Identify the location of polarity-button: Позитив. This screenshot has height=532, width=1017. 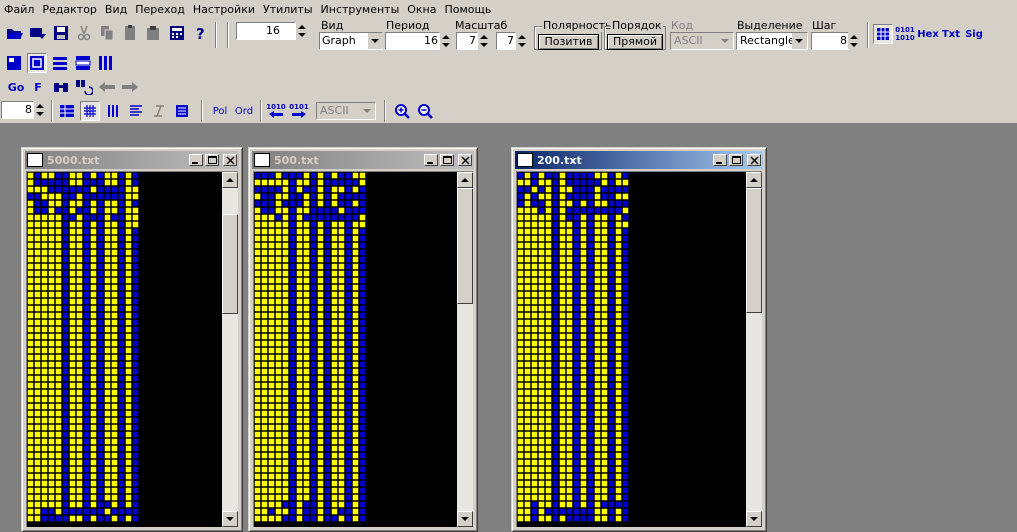
(568, 42).